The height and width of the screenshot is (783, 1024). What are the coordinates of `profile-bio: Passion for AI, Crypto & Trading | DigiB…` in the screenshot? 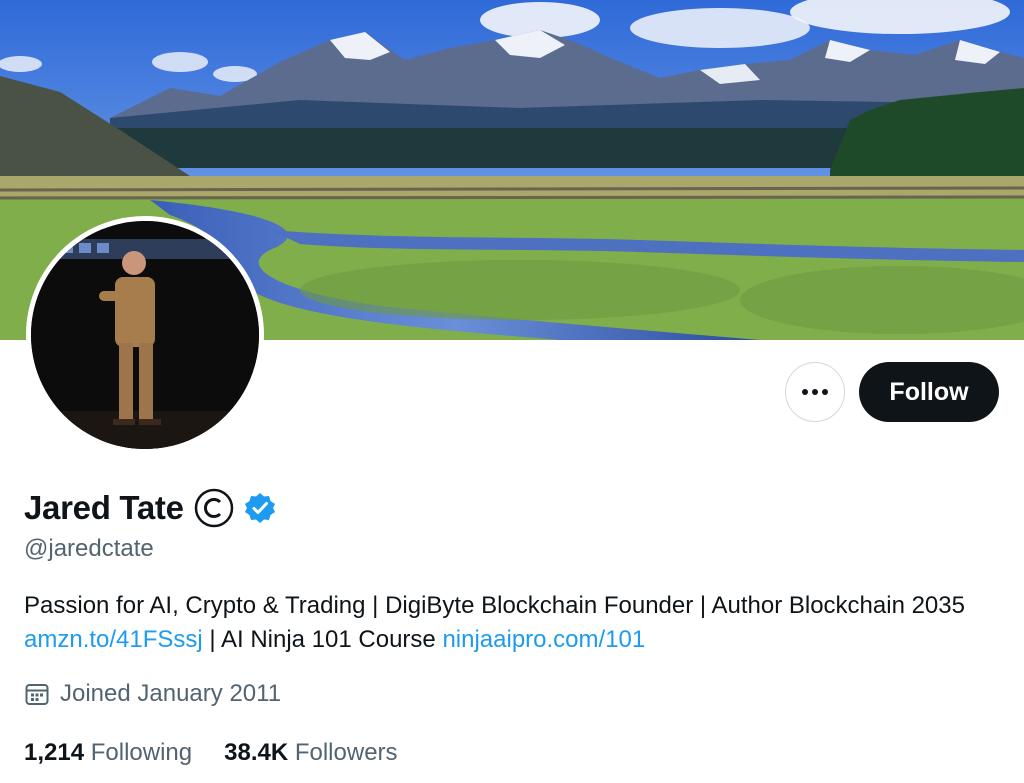 It's located at (514, 623).